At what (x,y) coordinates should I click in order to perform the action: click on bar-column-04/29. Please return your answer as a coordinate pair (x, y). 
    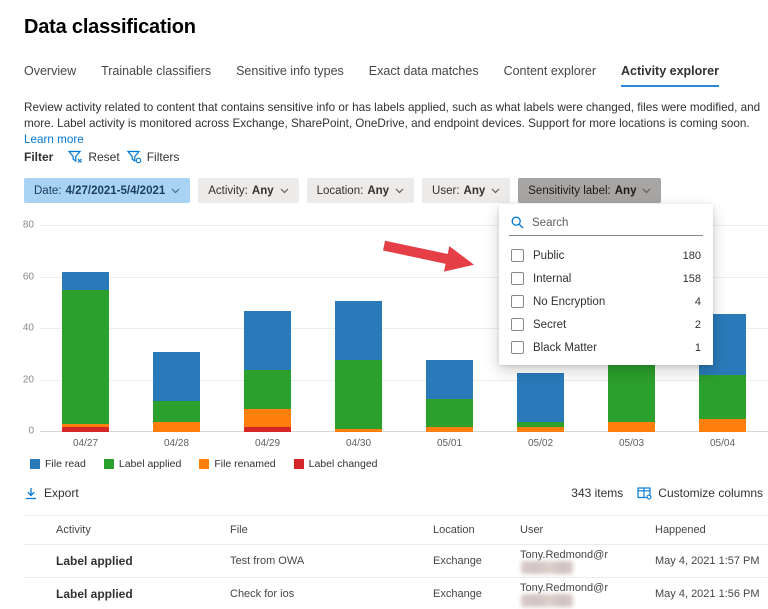
    Looking at the image, I should click on (267, 329).